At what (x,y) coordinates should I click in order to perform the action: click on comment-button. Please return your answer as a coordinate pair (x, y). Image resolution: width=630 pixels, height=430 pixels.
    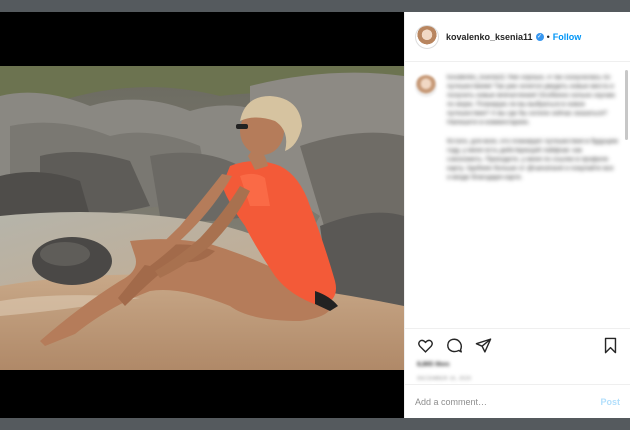
    Looking at the image, I should click on (454, 346).